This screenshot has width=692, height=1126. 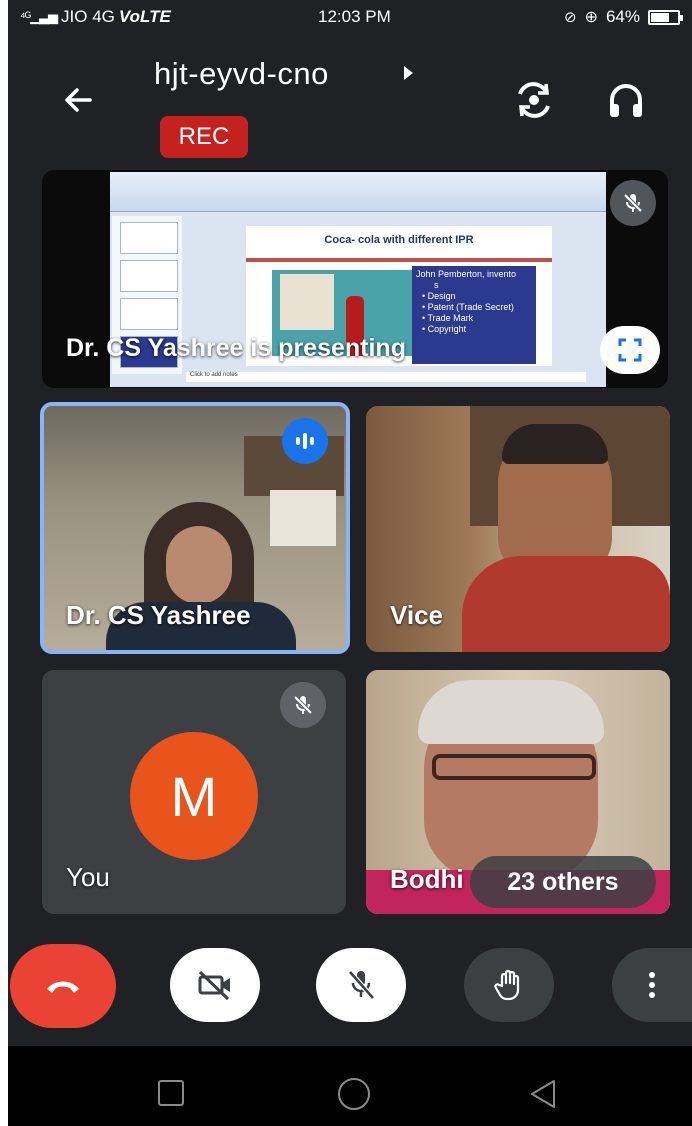 What do you see at coordinates (144, 16) in the screenshot?
I see `volte-label: VoLTE` at bounding box center [144, 16].